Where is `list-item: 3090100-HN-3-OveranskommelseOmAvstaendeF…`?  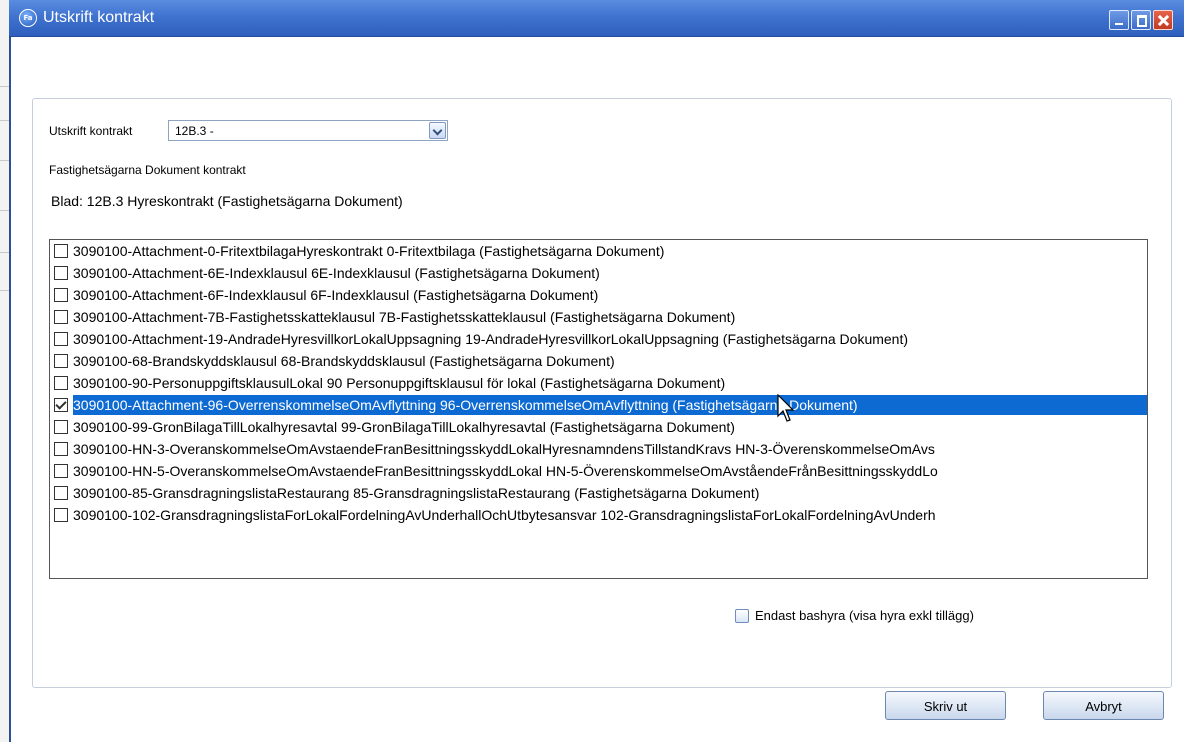
list-item: 3090100-HN-3-OveranskommelseOmAvstaendeF… is located at coordinates (598, 449).